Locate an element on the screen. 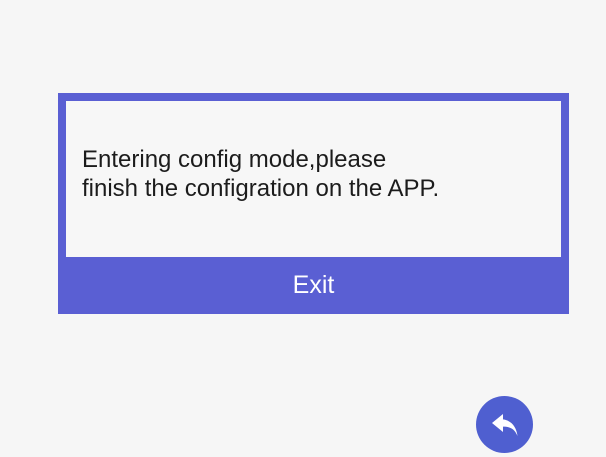  dialog-message-line-1: Entering config mode,please is located at coordinates (234, 159).